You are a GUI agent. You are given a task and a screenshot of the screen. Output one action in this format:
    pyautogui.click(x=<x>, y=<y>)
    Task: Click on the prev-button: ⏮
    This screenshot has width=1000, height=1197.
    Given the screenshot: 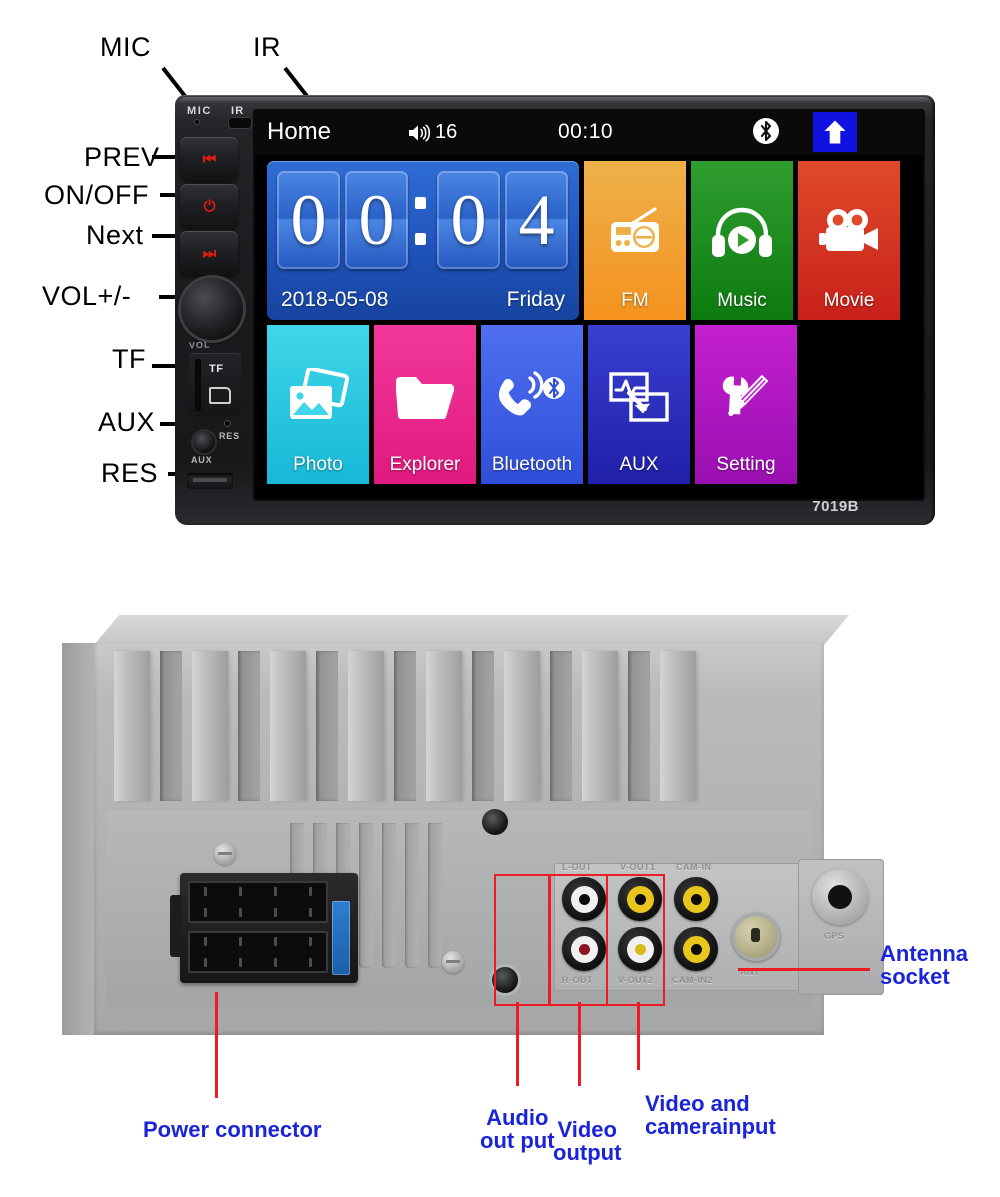 What is the action you would take?
    pyautogui.click(x=209, y=159)
    